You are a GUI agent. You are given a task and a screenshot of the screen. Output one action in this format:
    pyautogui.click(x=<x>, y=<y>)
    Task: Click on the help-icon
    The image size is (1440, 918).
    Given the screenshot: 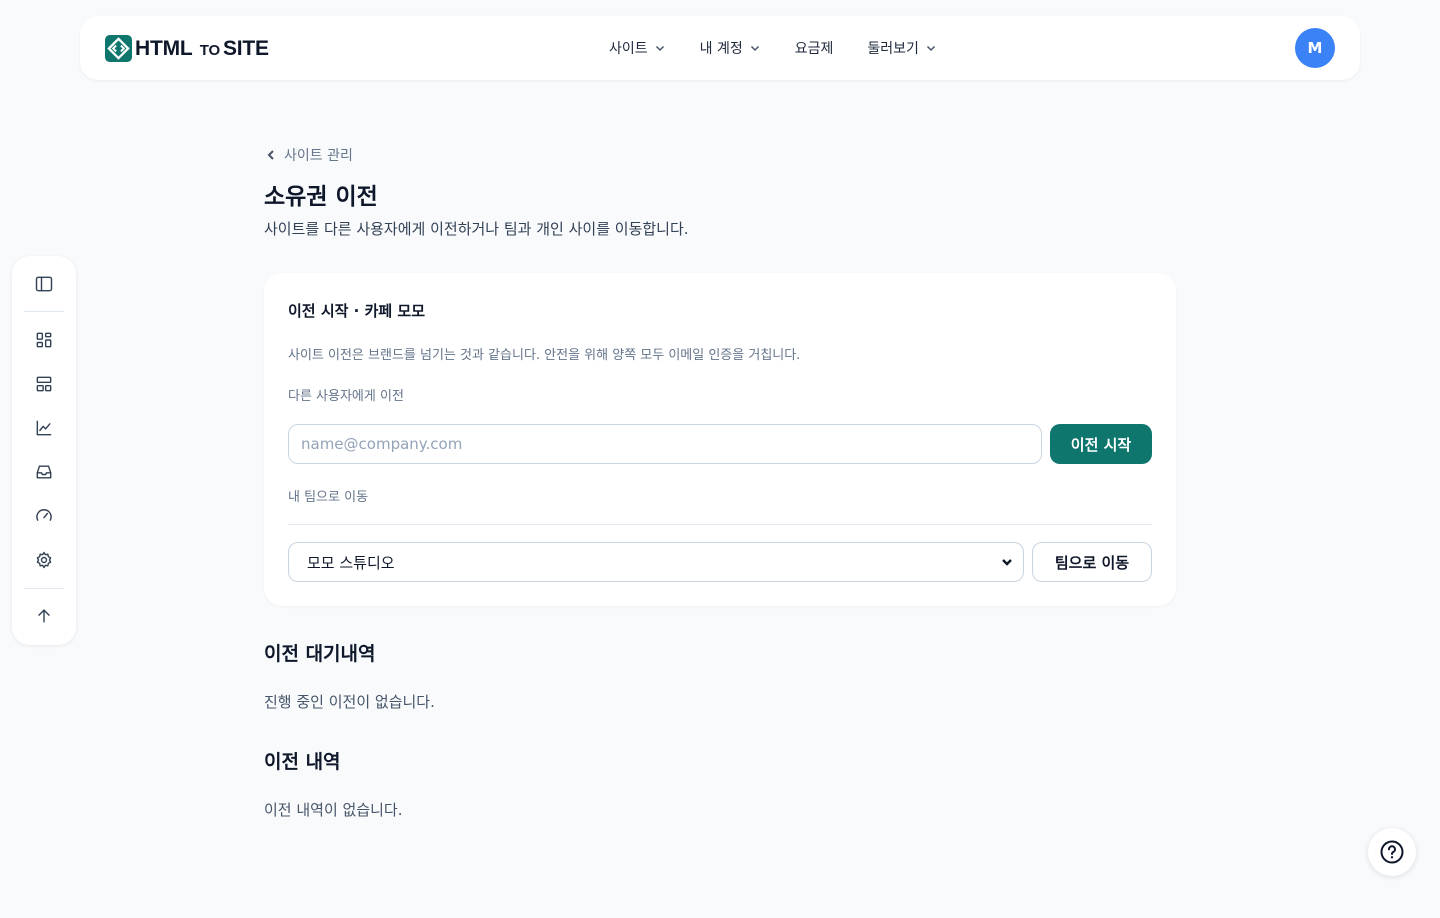 What is the action you would take?
    pyautogui.click(x=1392, y=852)
    